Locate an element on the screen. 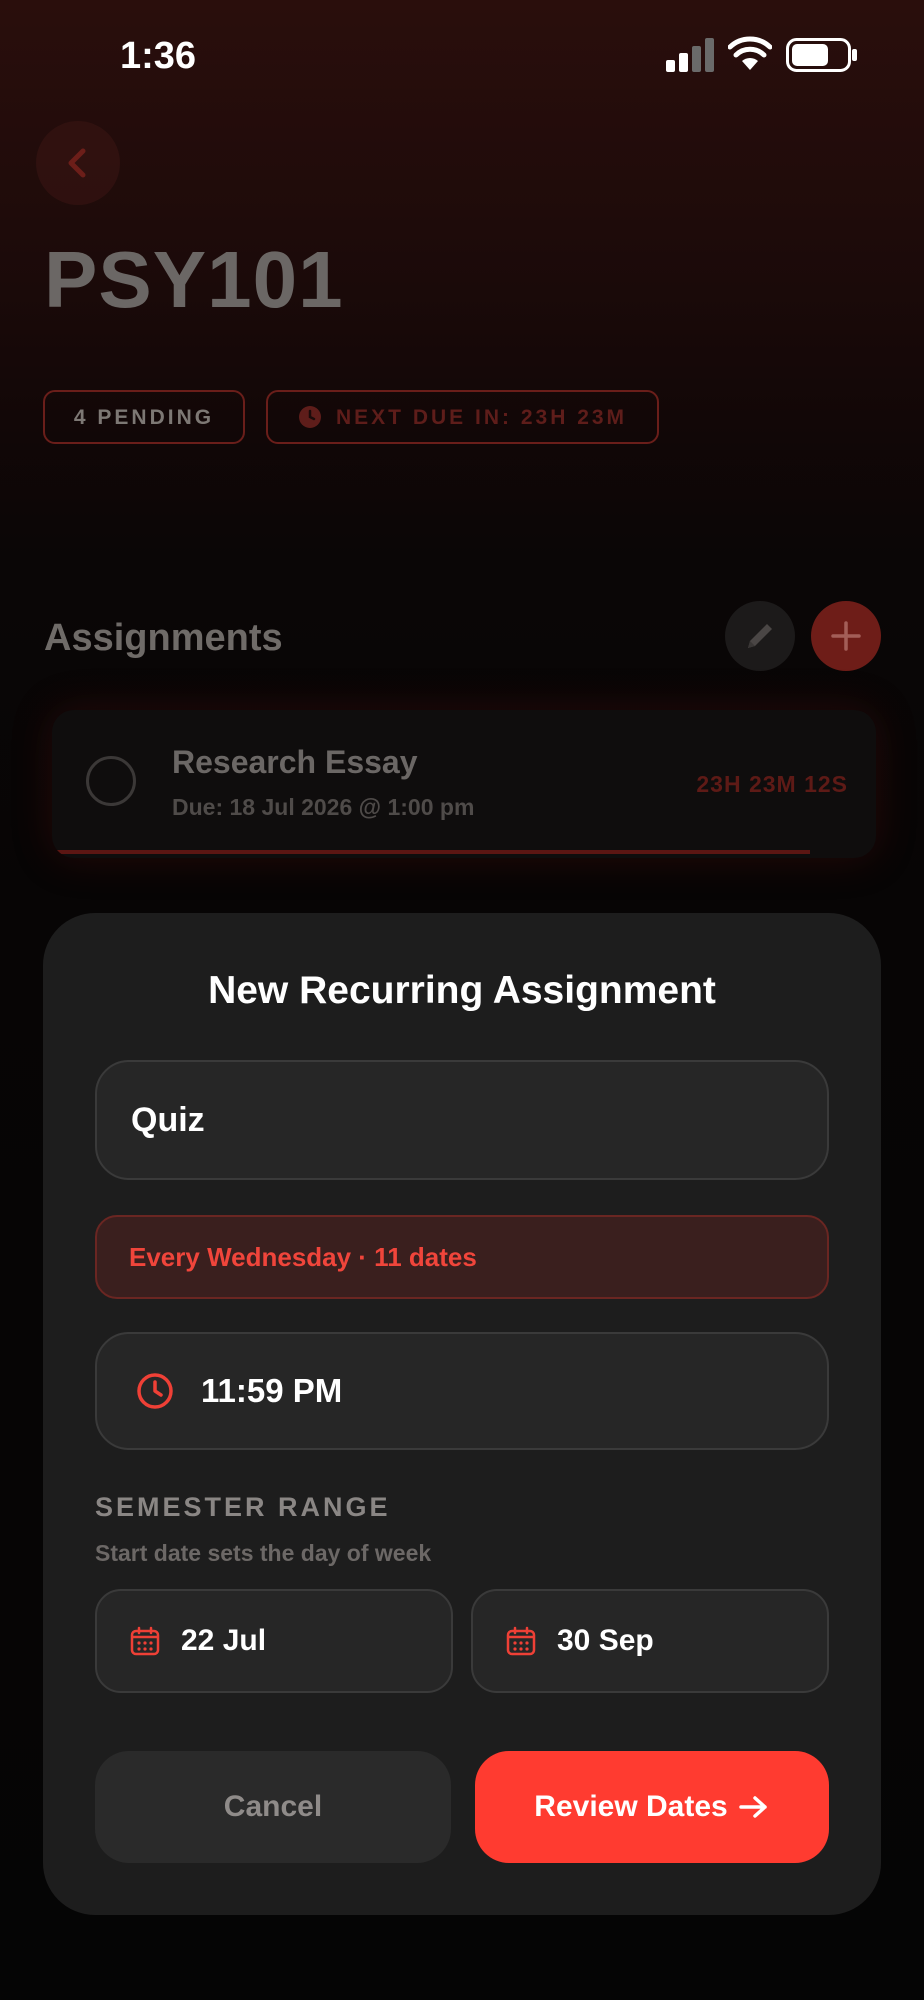 Image resolution: width=924 pixels, height=2000 pixels. assignment-title: Research Essay is located at coordinates (295, 762).